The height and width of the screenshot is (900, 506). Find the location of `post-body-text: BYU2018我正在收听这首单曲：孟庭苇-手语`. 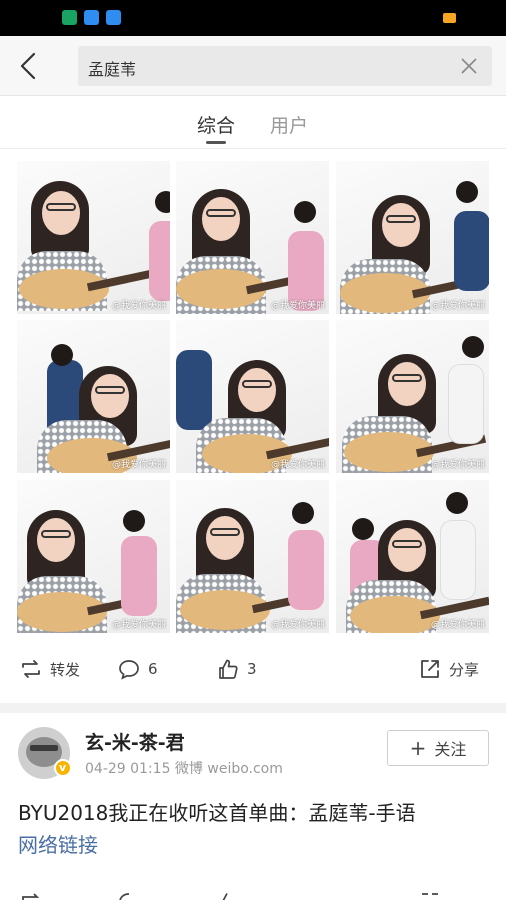

post-body-text: BYU2018我正在收听这首单曲：孟庭苇-手语 is located at coordinates (217, 813).